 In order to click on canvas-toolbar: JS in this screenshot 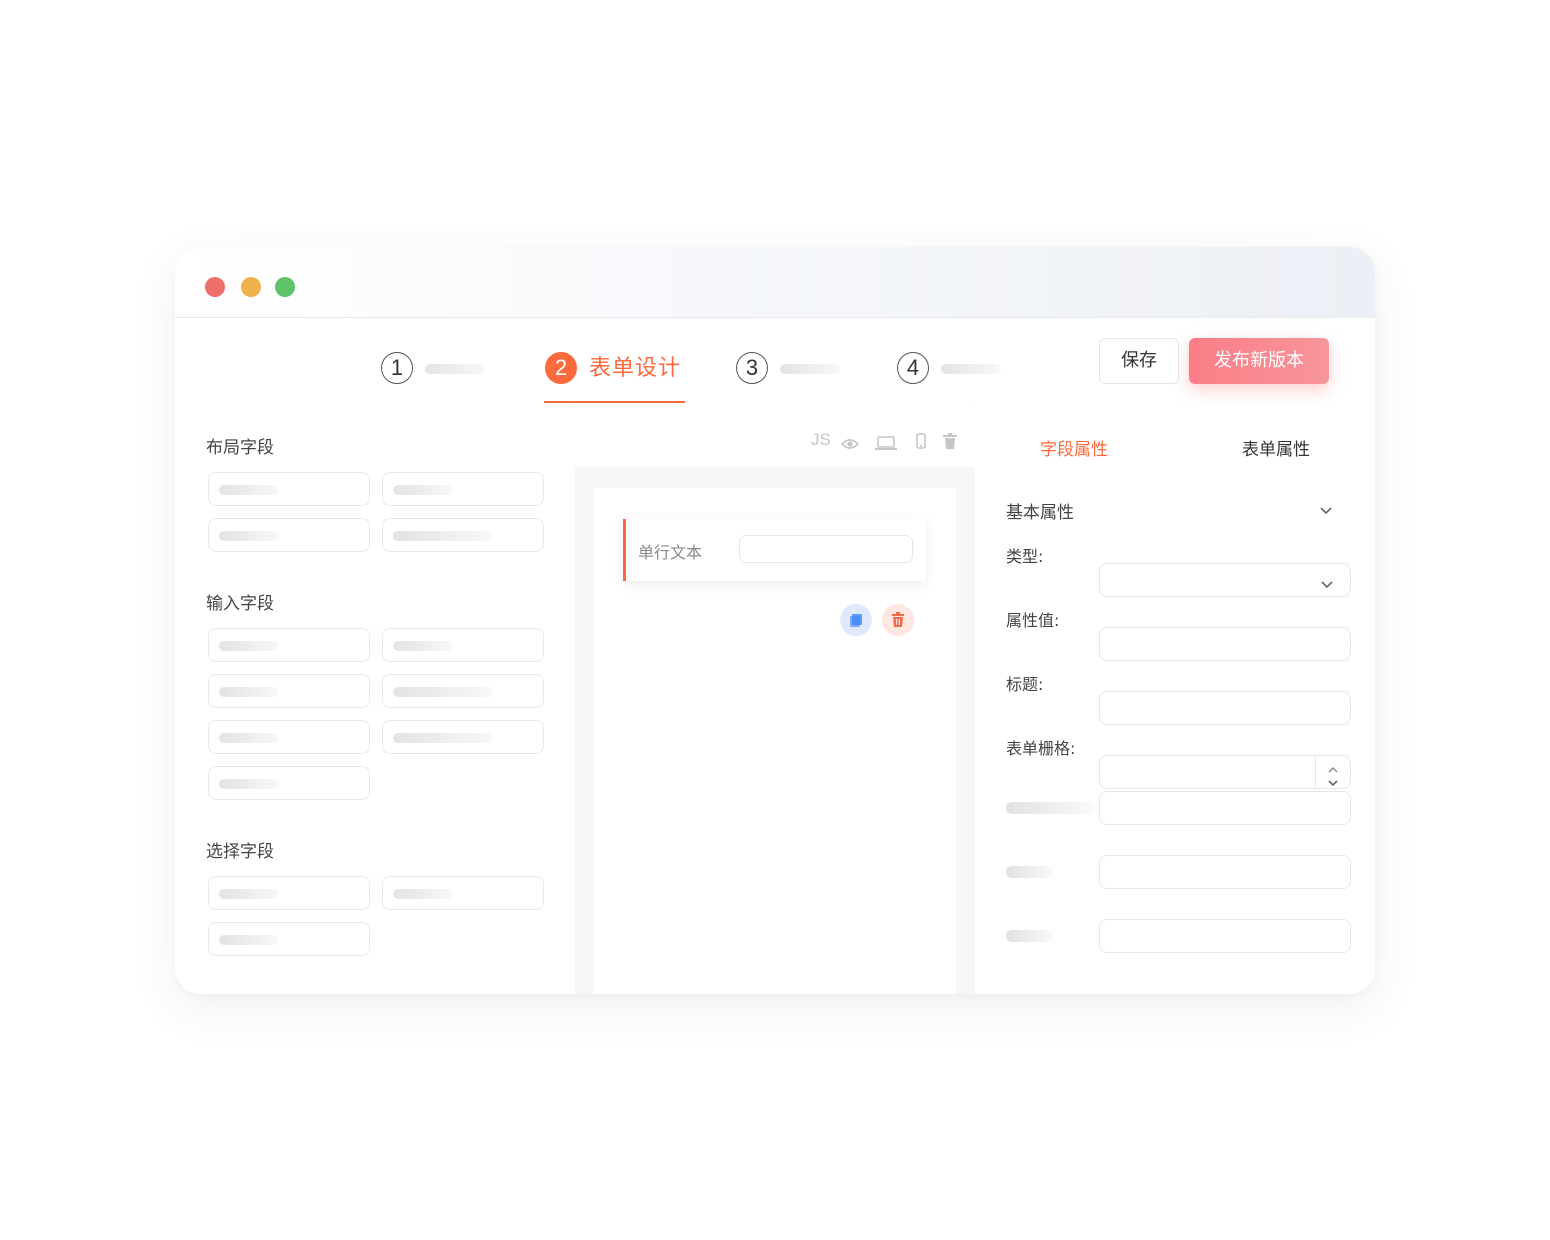, I will do `click(775, 436)`.